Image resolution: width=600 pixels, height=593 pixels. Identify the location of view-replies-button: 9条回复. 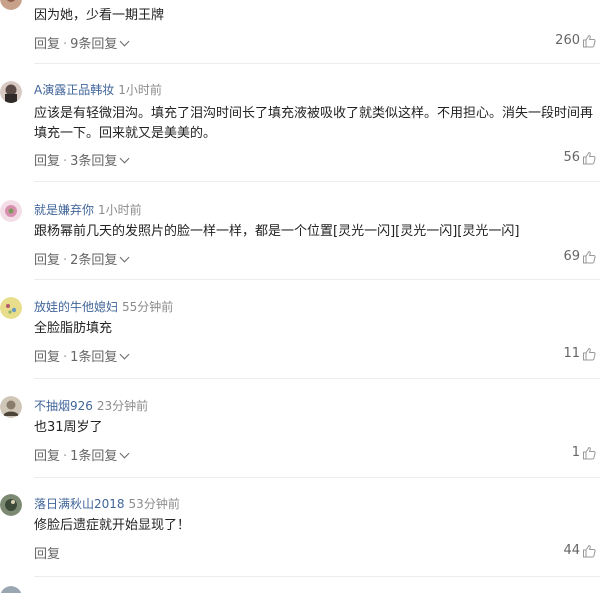
(100, 44).